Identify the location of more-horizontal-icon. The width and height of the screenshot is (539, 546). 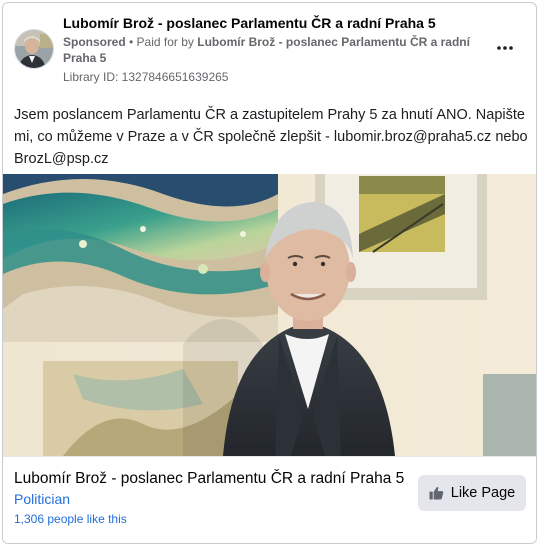
(505, 48).